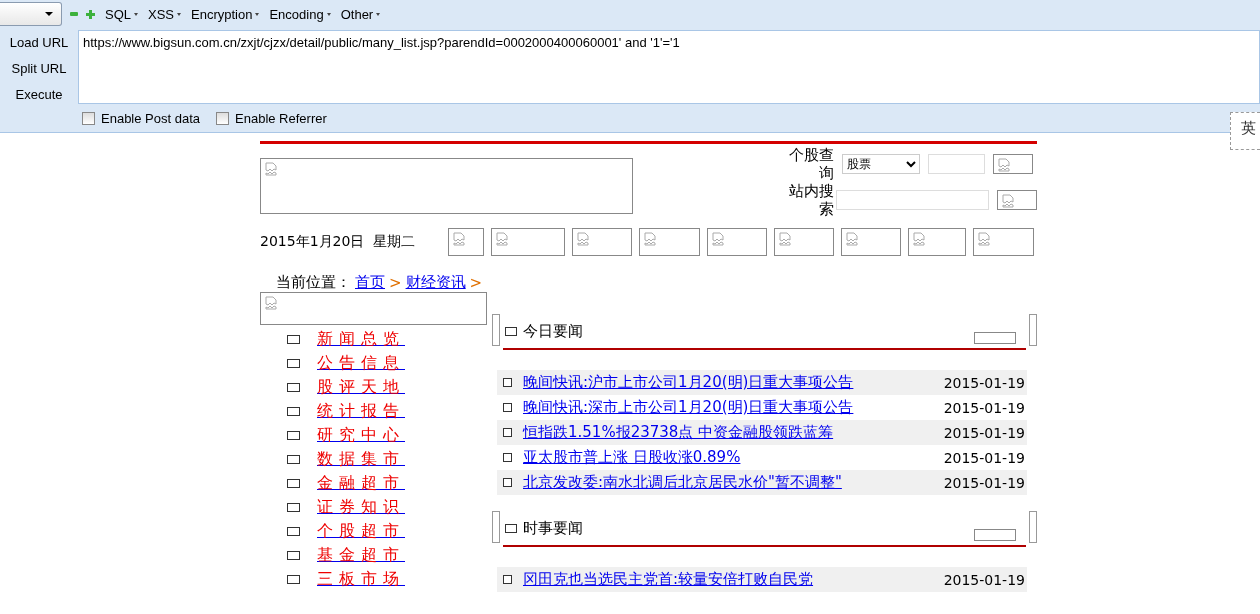 The height and width of the screenshot is (614, 1260). What do you see at coordinates (688, 382) in the screenshot?
I see `news-link: 晚间快讯:沪市上市公司1月20(明)日重大事项公告` at bounding box center [688, 382].